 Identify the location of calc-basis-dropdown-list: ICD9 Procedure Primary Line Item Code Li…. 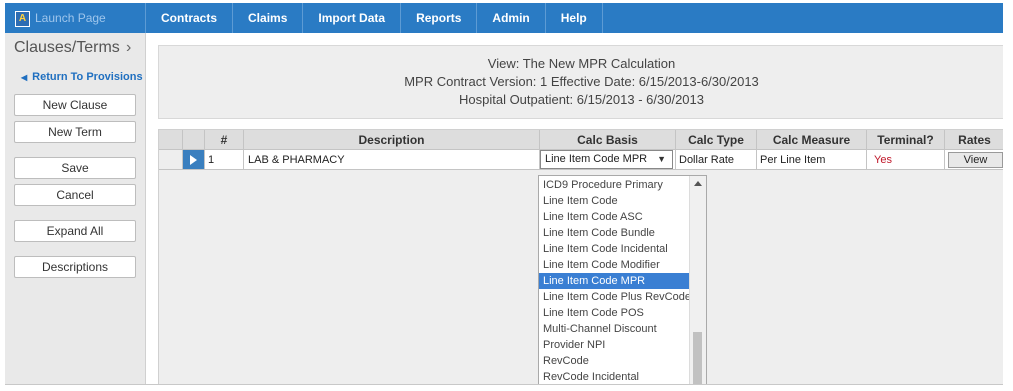
(622, 279).